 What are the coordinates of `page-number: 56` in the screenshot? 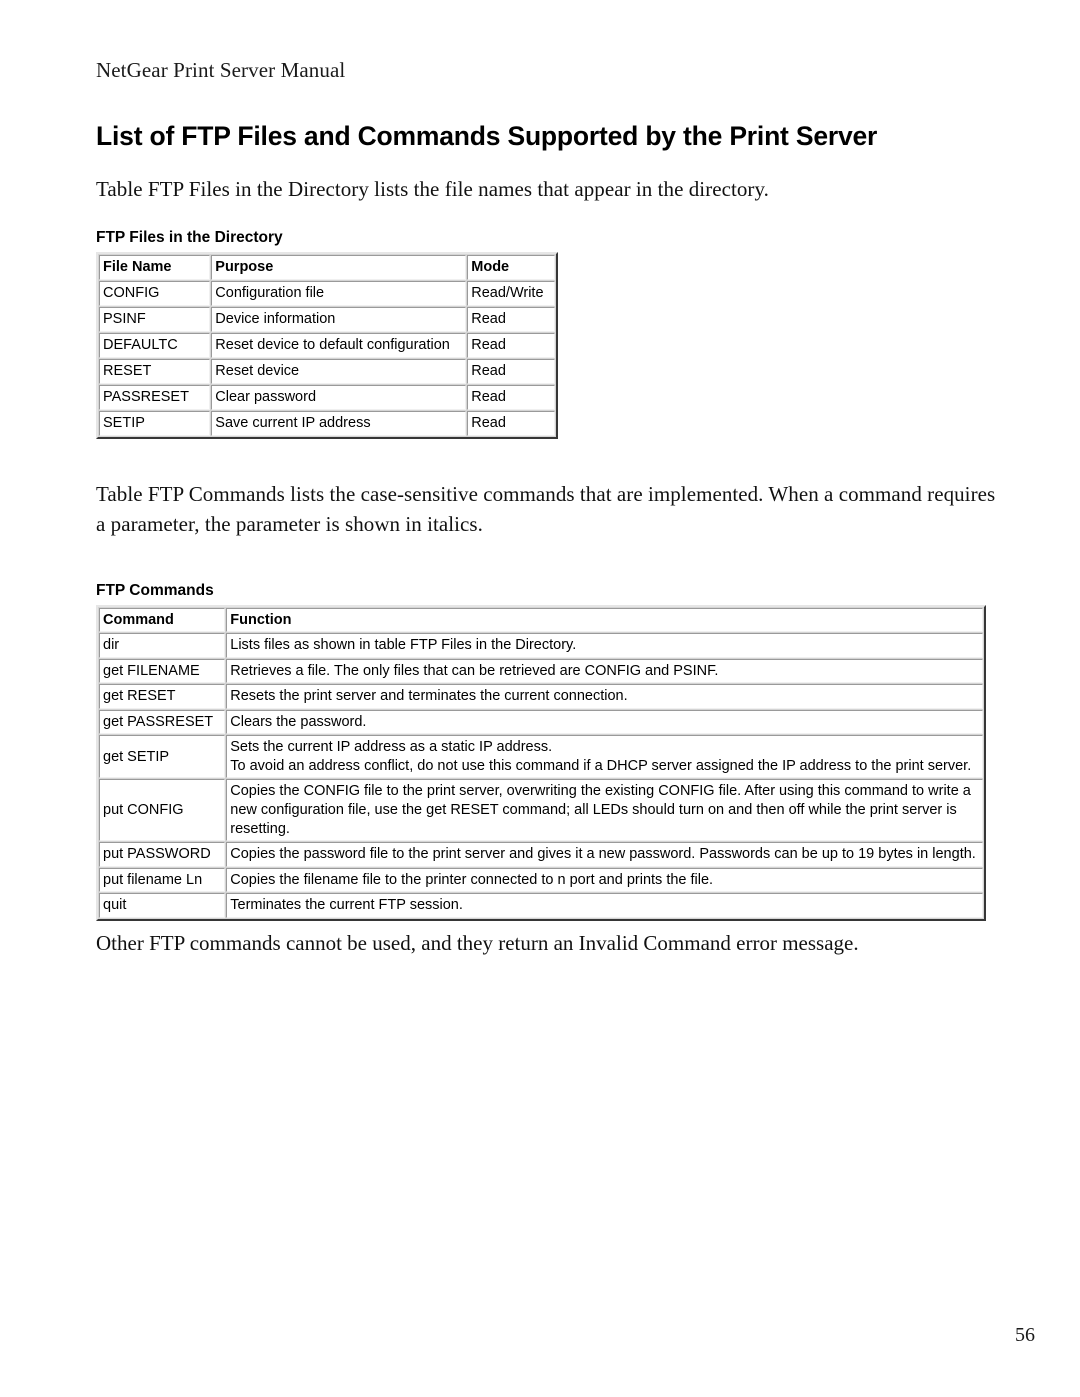 It's located at (1025, 1335).